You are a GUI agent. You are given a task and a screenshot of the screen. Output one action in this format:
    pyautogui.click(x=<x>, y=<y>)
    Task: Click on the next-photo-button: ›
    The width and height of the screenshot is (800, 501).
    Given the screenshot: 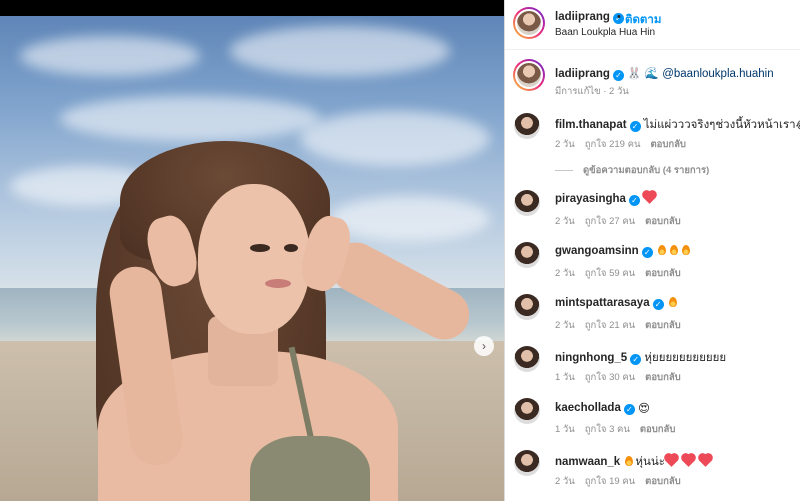 What is the action you would take?
    pyautogui.click(x=484, y=346)
    